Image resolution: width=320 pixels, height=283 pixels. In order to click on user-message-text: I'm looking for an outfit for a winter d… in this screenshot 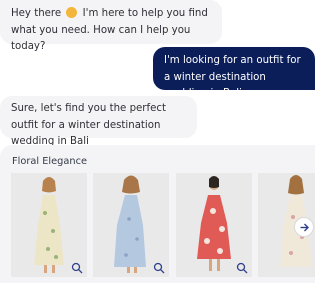, I will do `click(232, 77)`.